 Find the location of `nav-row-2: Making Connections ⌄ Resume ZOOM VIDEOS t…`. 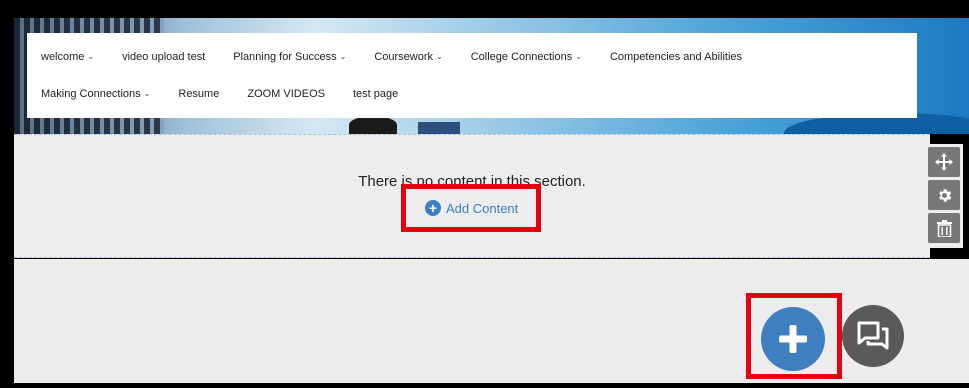

nav-row-2: Making Connections ⌄ Resume ZOOM VIDEOS t… is located at coordinates (472, 94).